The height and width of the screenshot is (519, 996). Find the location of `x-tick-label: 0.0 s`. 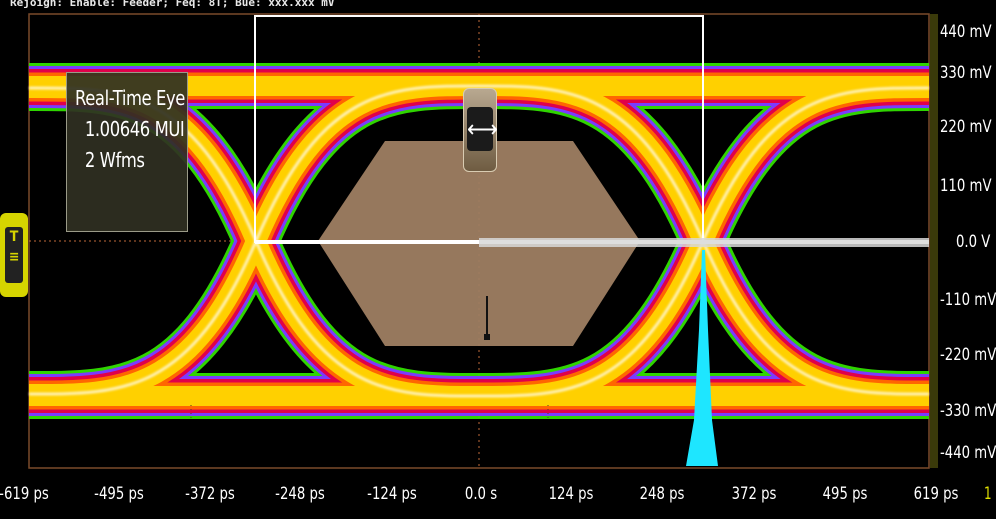

x-tick-label: 0.0 s is located at coordinates (481, 494).